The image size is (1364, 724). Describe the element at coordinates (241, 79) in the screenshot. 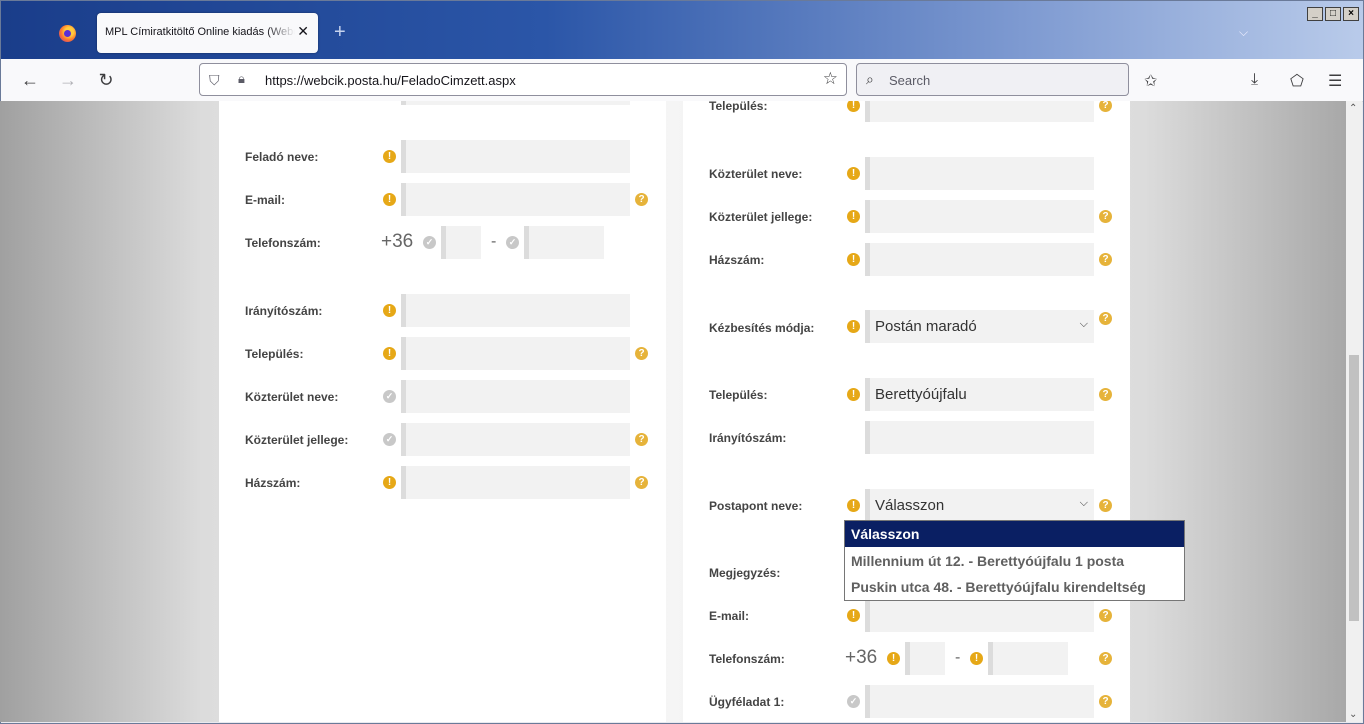

I see `lock-icon: 🔒︎` at that location.